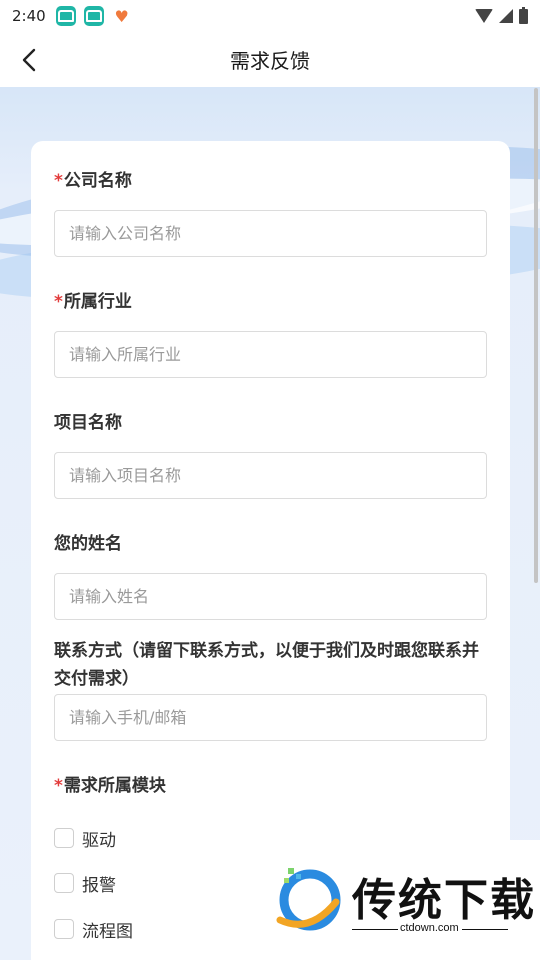 The height and width of the screenshot is (960, 540). I want to click on car-app-icon, so click(65, 16).